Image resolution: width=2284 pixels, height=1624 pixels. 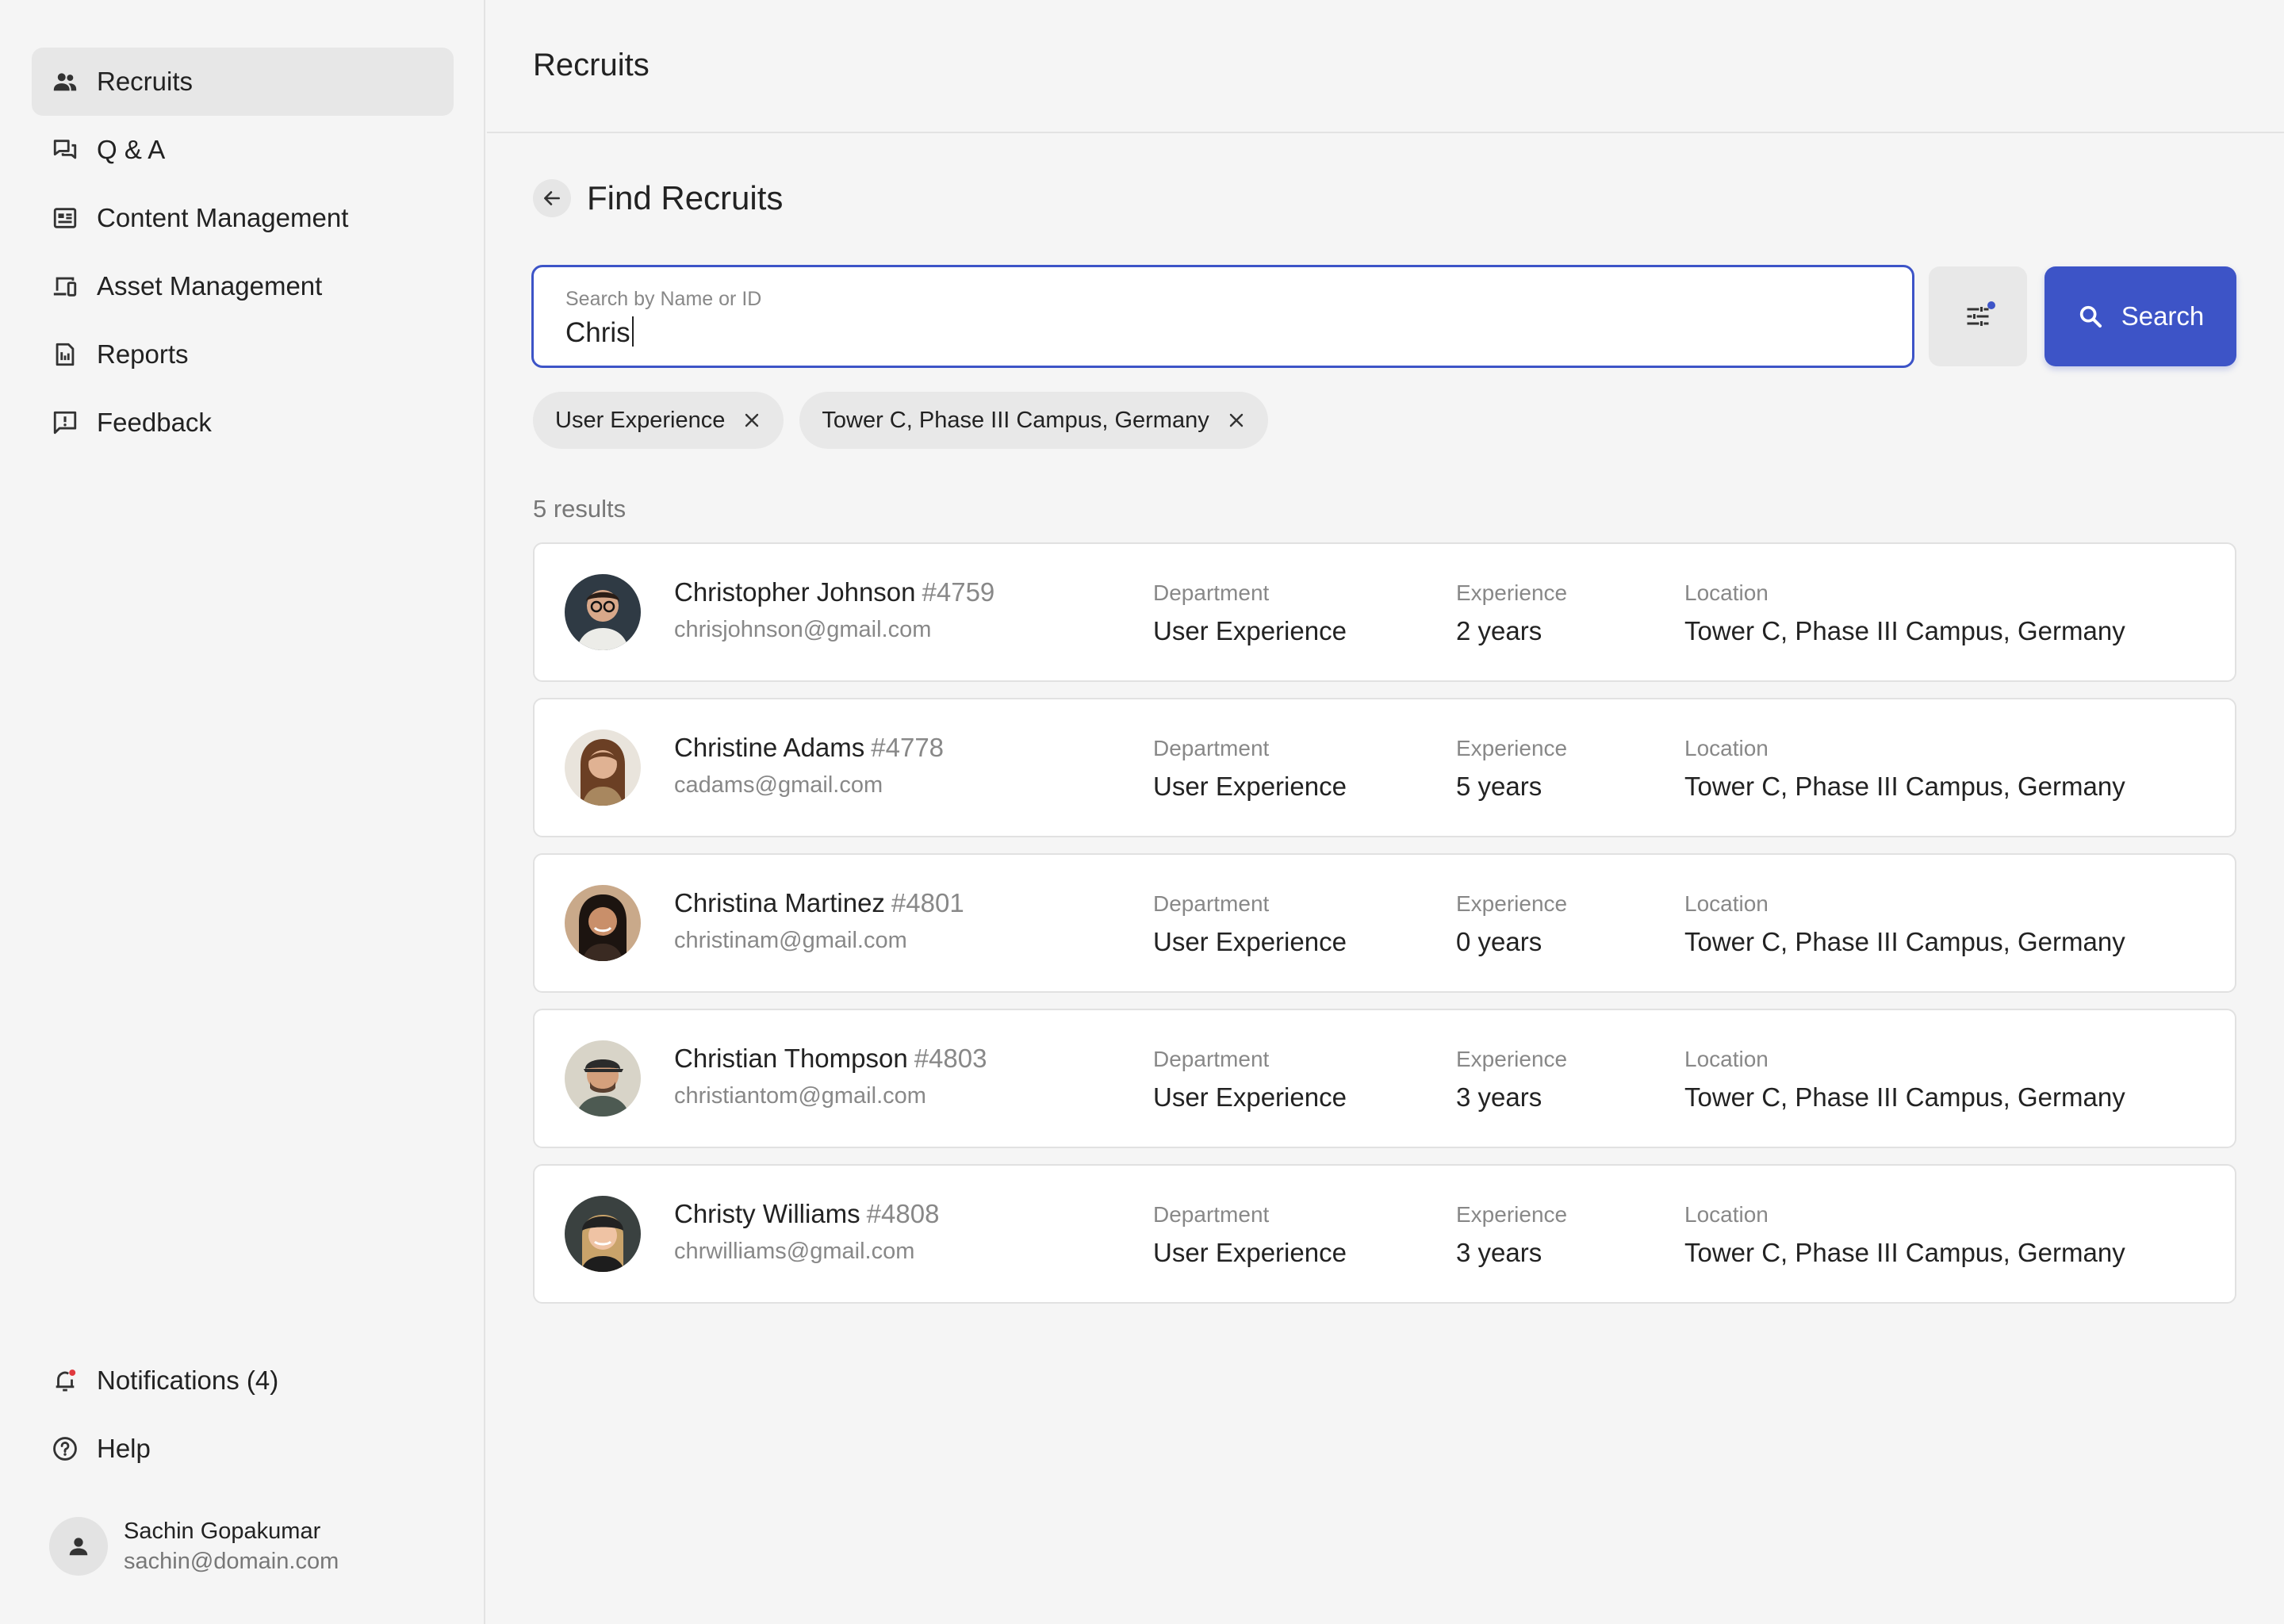 I want to click on sidebar-item-asset-management: Asset Management, so click(x=243, y=286).